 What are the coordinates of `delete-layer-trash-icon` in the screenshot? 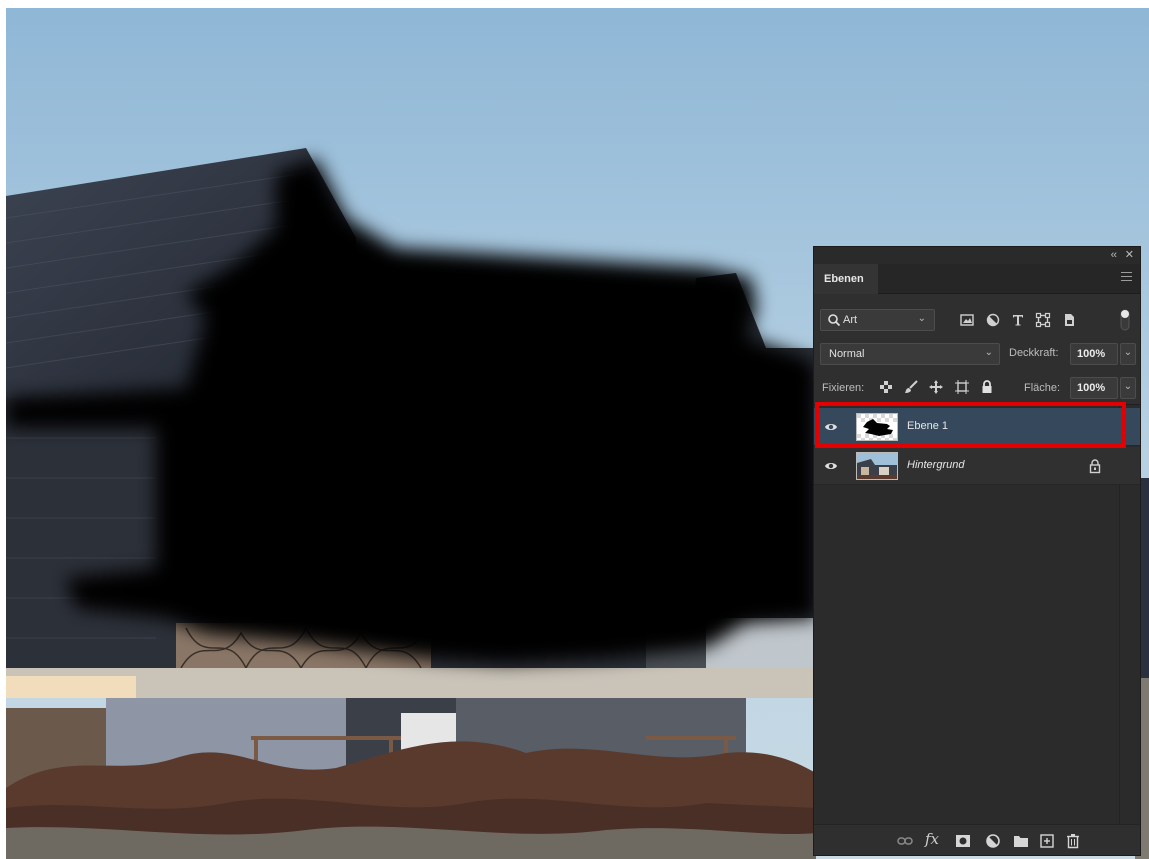 It's located at (1073, 841).